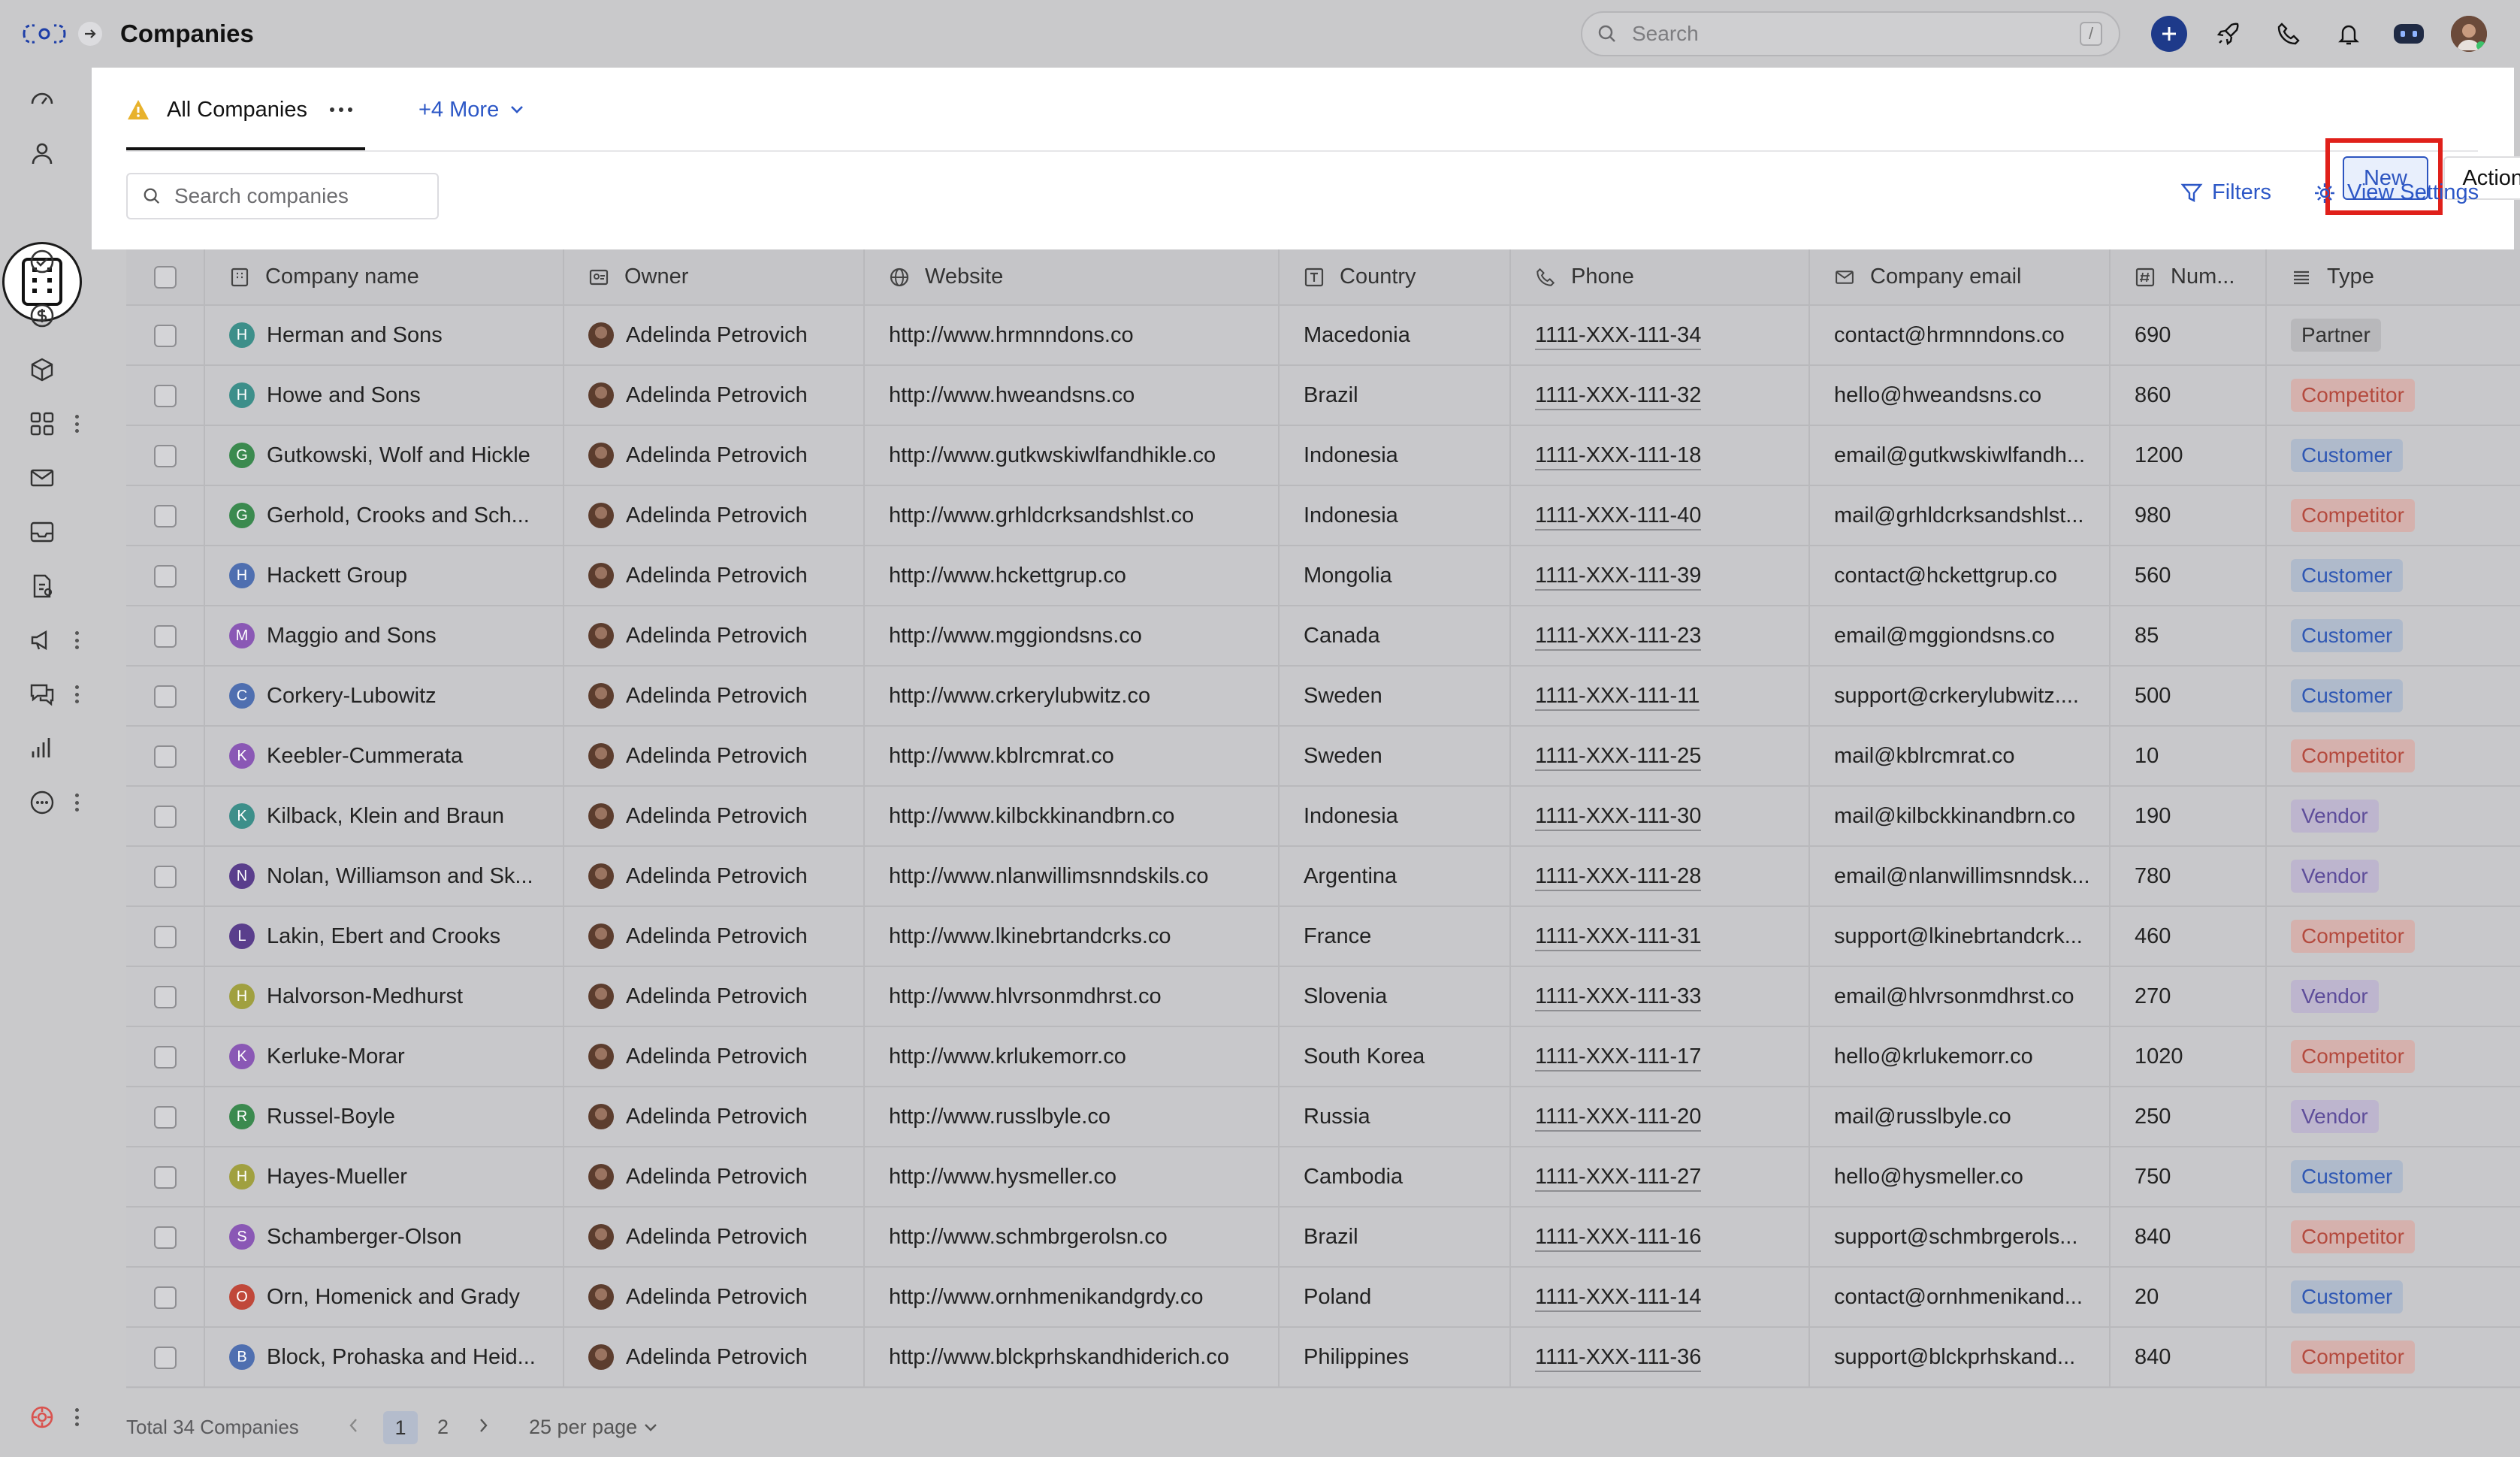 The width and height of the screenshot is (2520, 1457). Describe the element at coordinates (1618, 1238) in the screenshot. I see `phone-value: 1111-XXX-111-16` at that location.